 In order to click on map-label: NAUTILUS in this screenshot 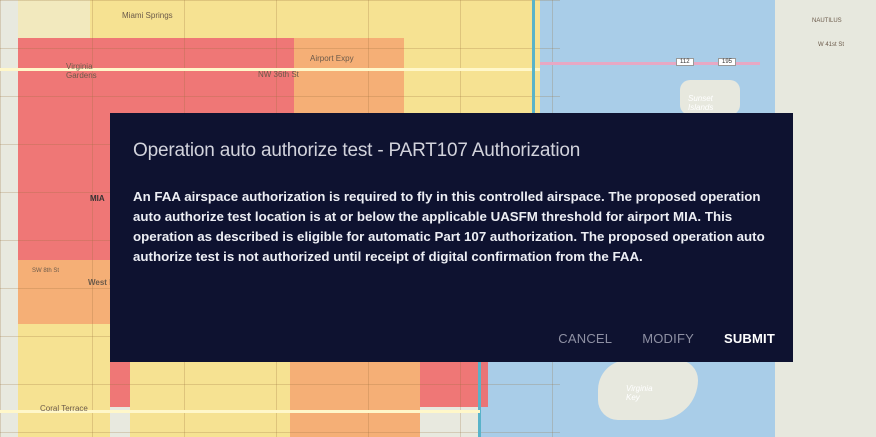, I will do `click(827, 21)`.